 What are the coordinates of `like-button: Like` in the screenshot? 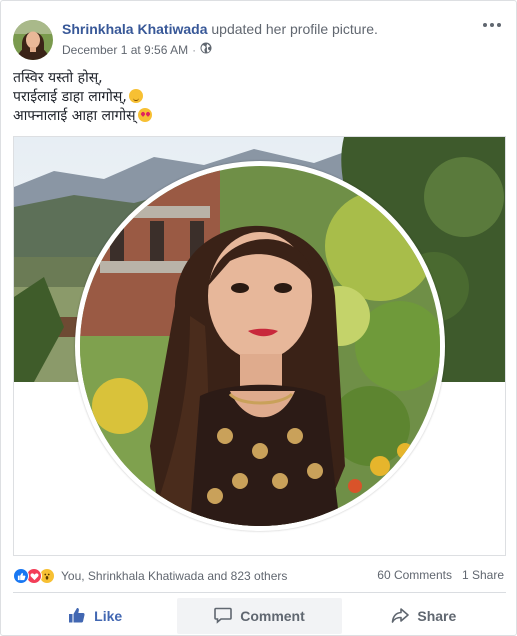 It's located at (95, 616).